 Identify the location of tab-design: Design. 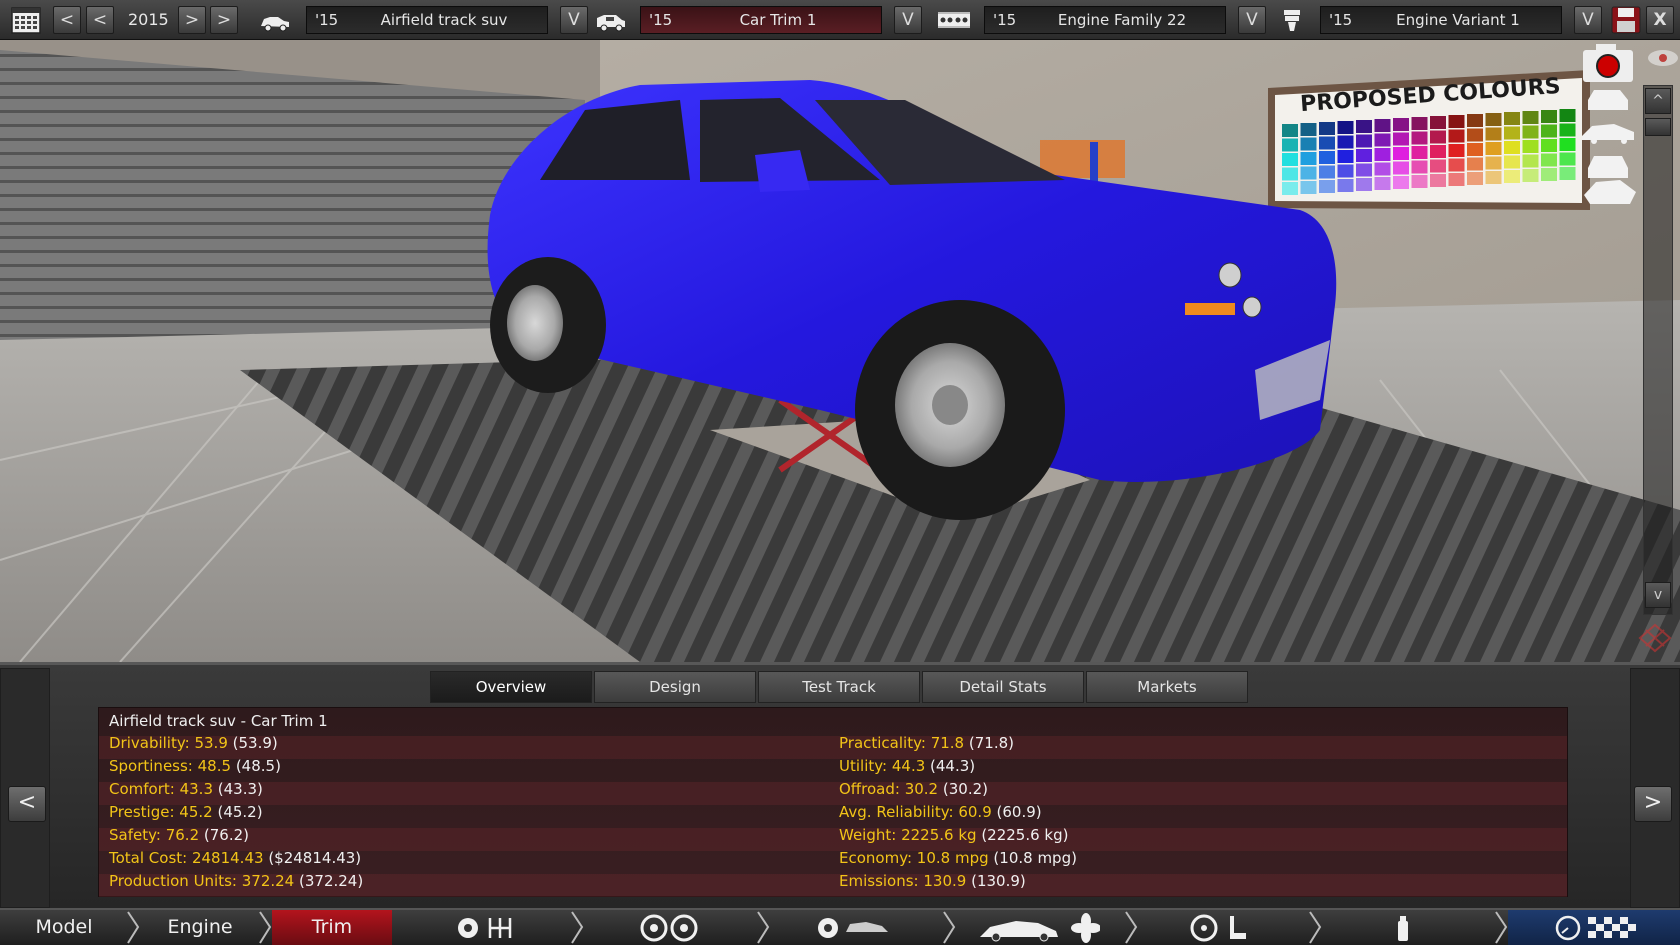
(675, 687).